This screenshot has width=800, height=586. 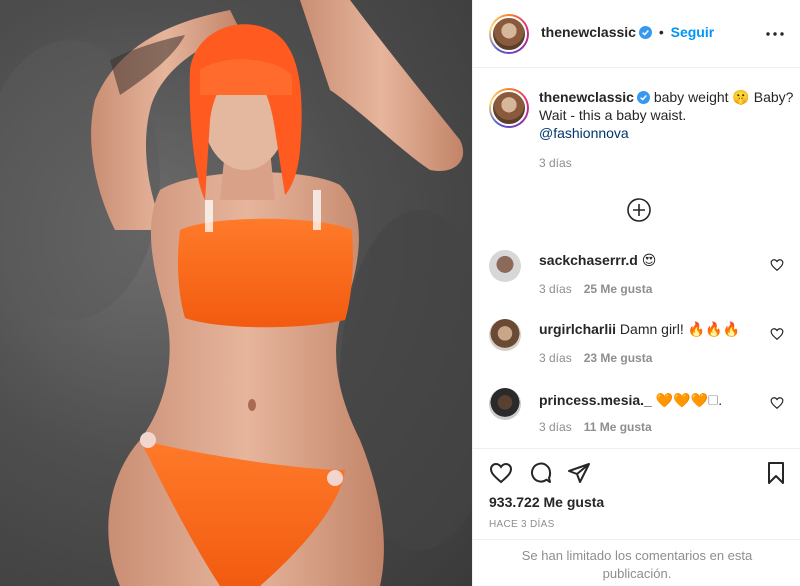 I want to click on comment-item: princess.mesia._ 🧡🧡🧡🗆. 3 días 11 Me gusta, so click(x=639, y=418).